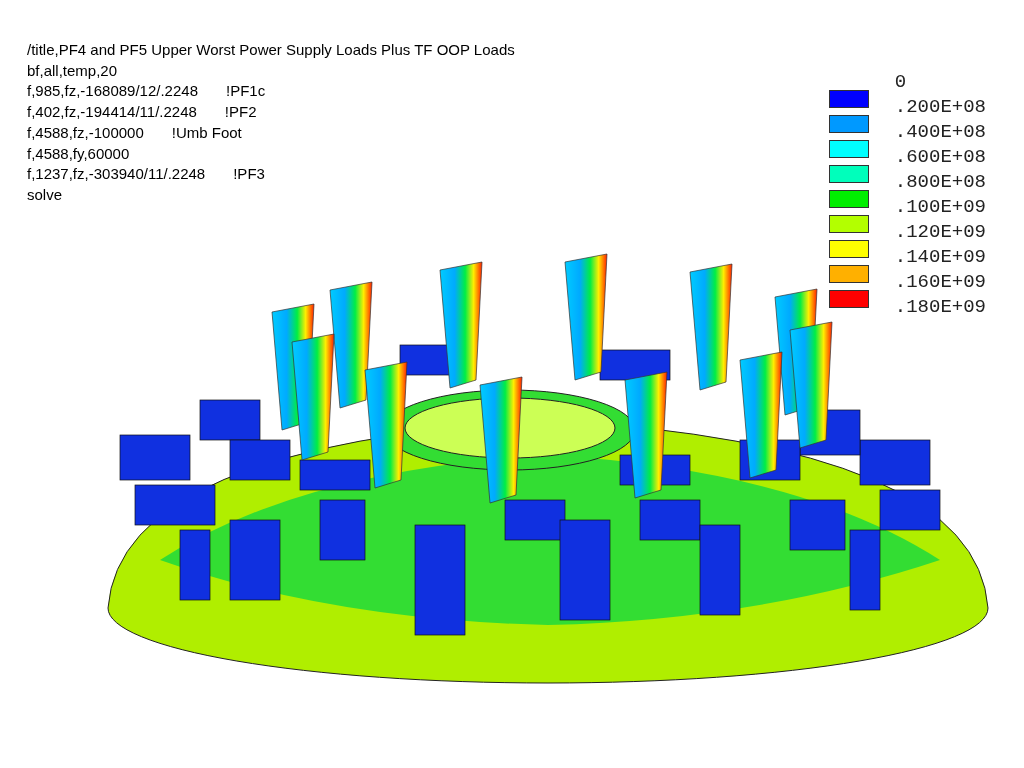  Describe the element at coordinates (901, 82) in the screenshot. I see `legend-label: 0` at that location.